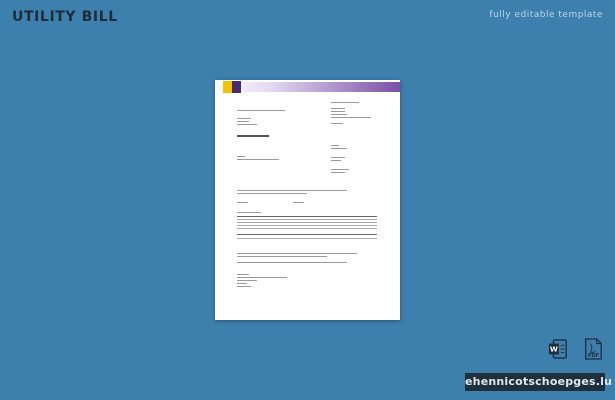  What do you see at coordinates (277, 203) in the screenshot?
I see `customer-info-row` at bounding box center [277, 203].